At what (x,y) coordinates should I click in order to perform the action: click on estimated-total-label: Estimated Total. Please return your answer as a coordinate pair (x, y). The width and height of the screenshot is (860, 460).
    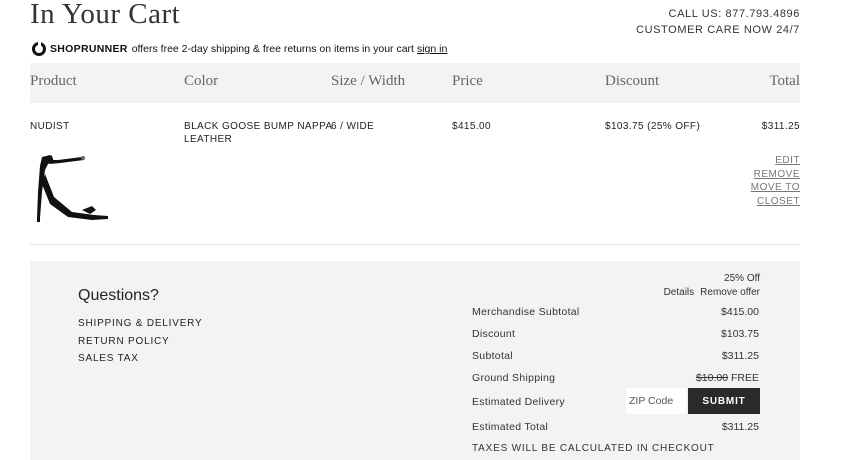
    Looking at the image, I should click on (510, 427).